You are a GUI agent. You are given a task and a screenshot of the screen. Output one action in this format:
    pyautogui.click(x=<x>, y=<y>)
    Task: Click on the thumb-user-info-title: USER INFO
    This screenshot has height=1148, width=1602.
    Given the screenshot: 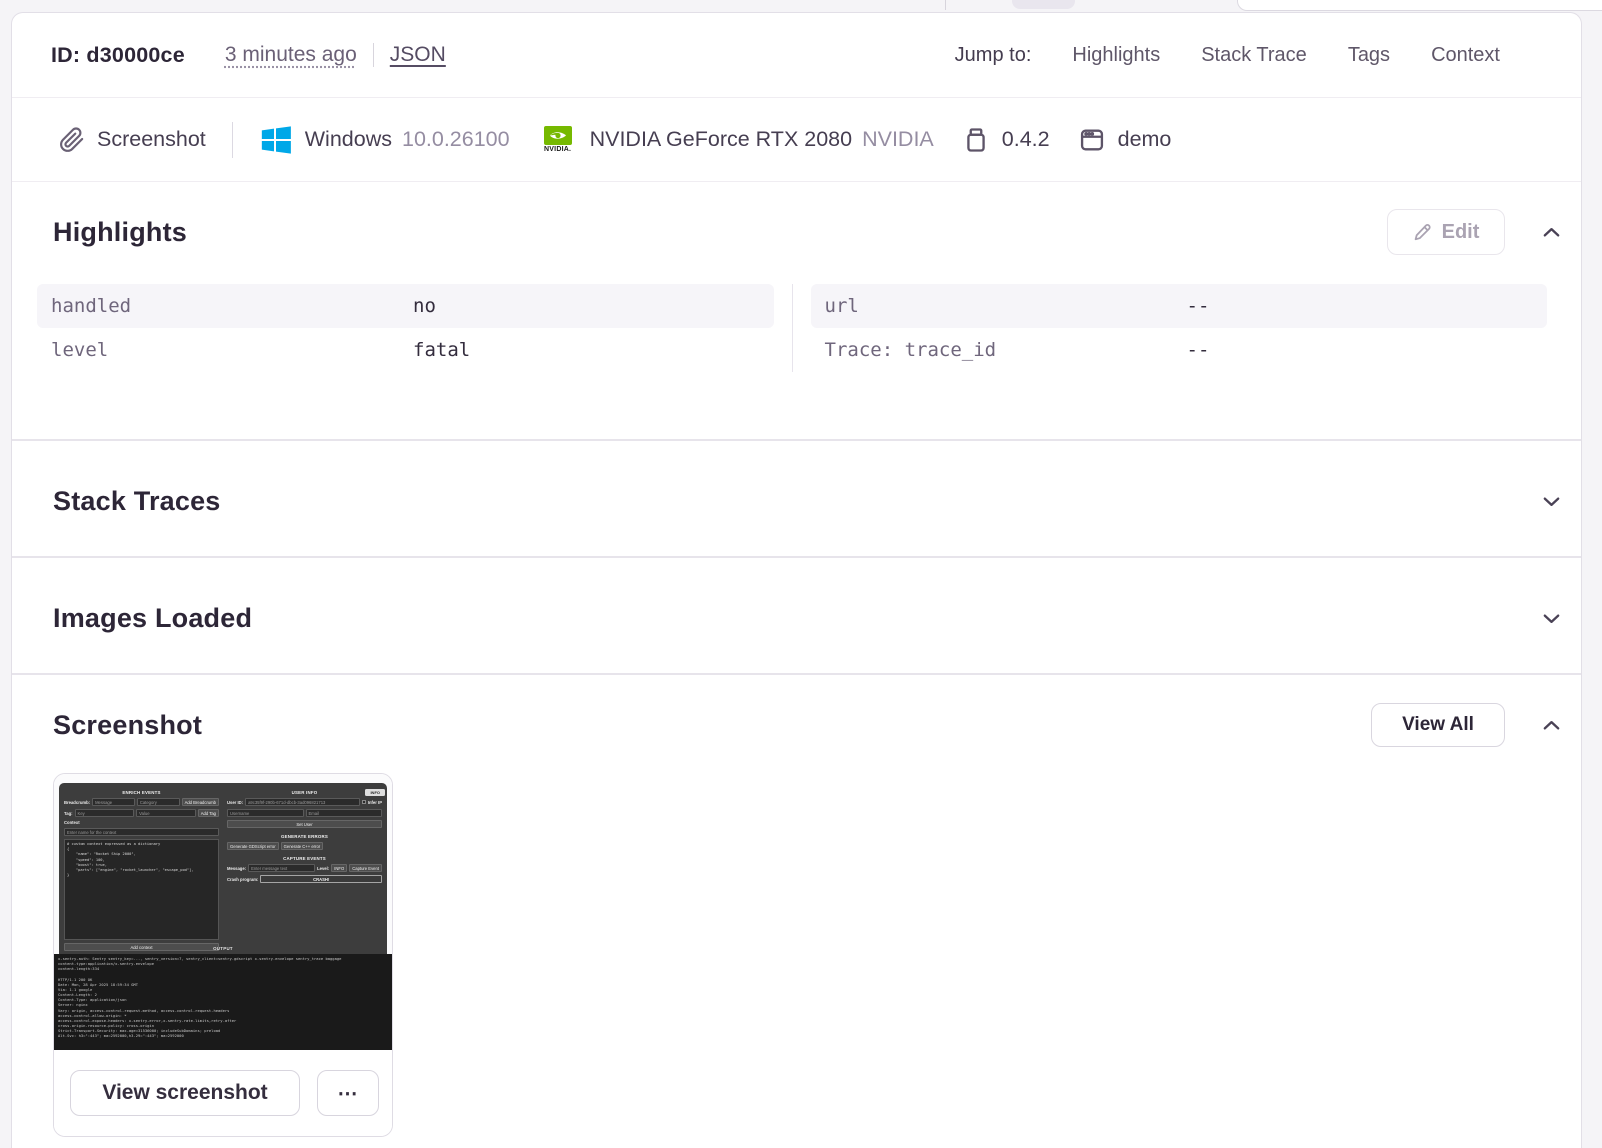 What is the action you would take?
    pyautogui.click(x=304, y=792)
    